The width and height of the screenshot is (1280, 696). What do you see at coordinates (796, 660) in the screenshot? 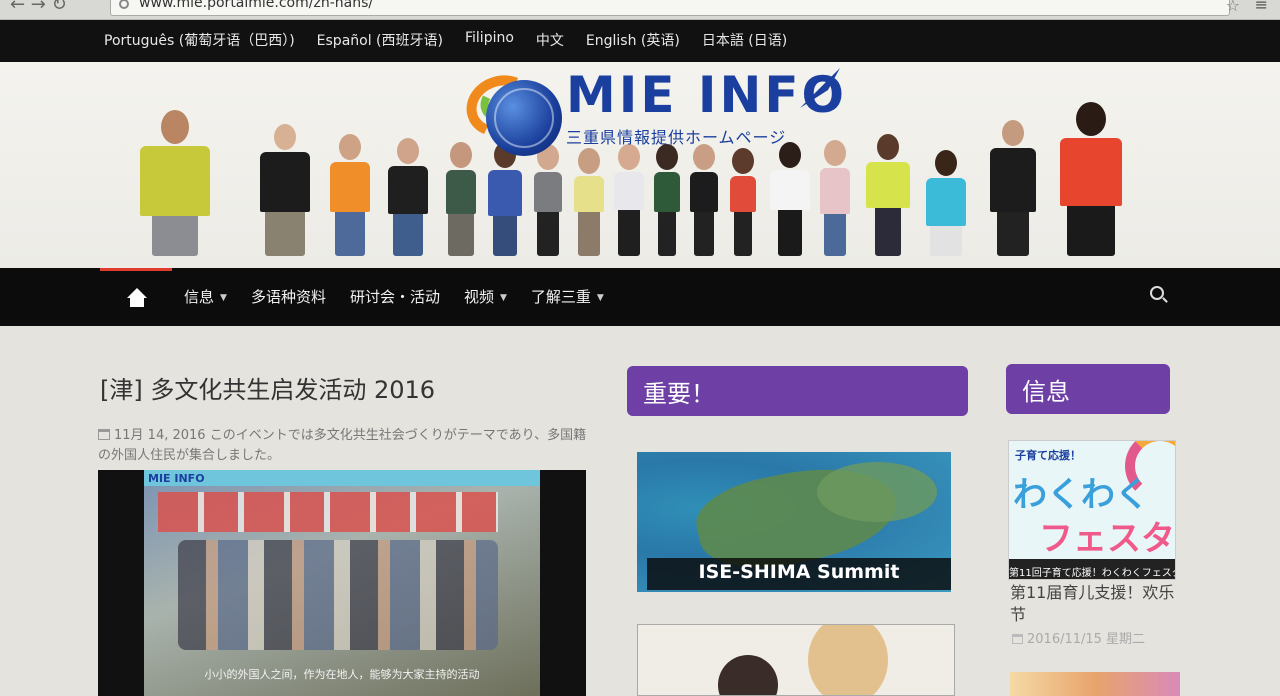
I see `portrait-thumbnail` at bounding box center [796, 660].